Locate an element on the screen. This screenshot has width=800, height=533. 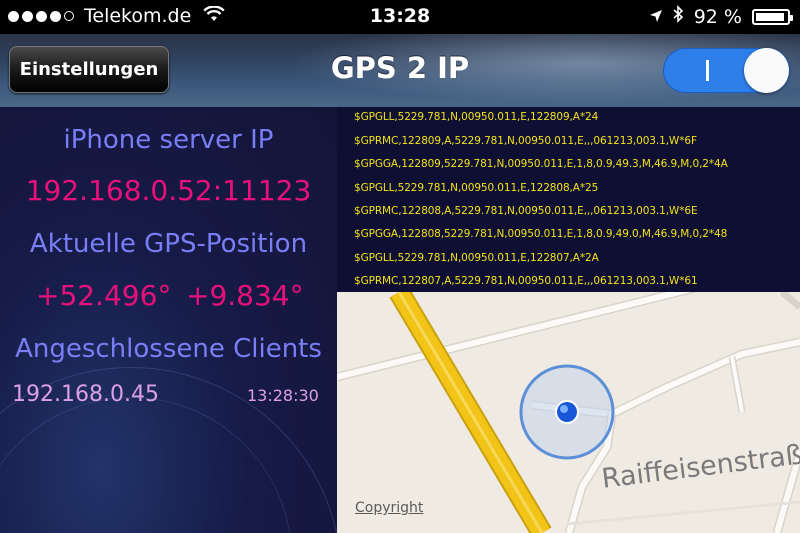
client-ip: 192.168.0.45 is located at coordinates (85, 394).